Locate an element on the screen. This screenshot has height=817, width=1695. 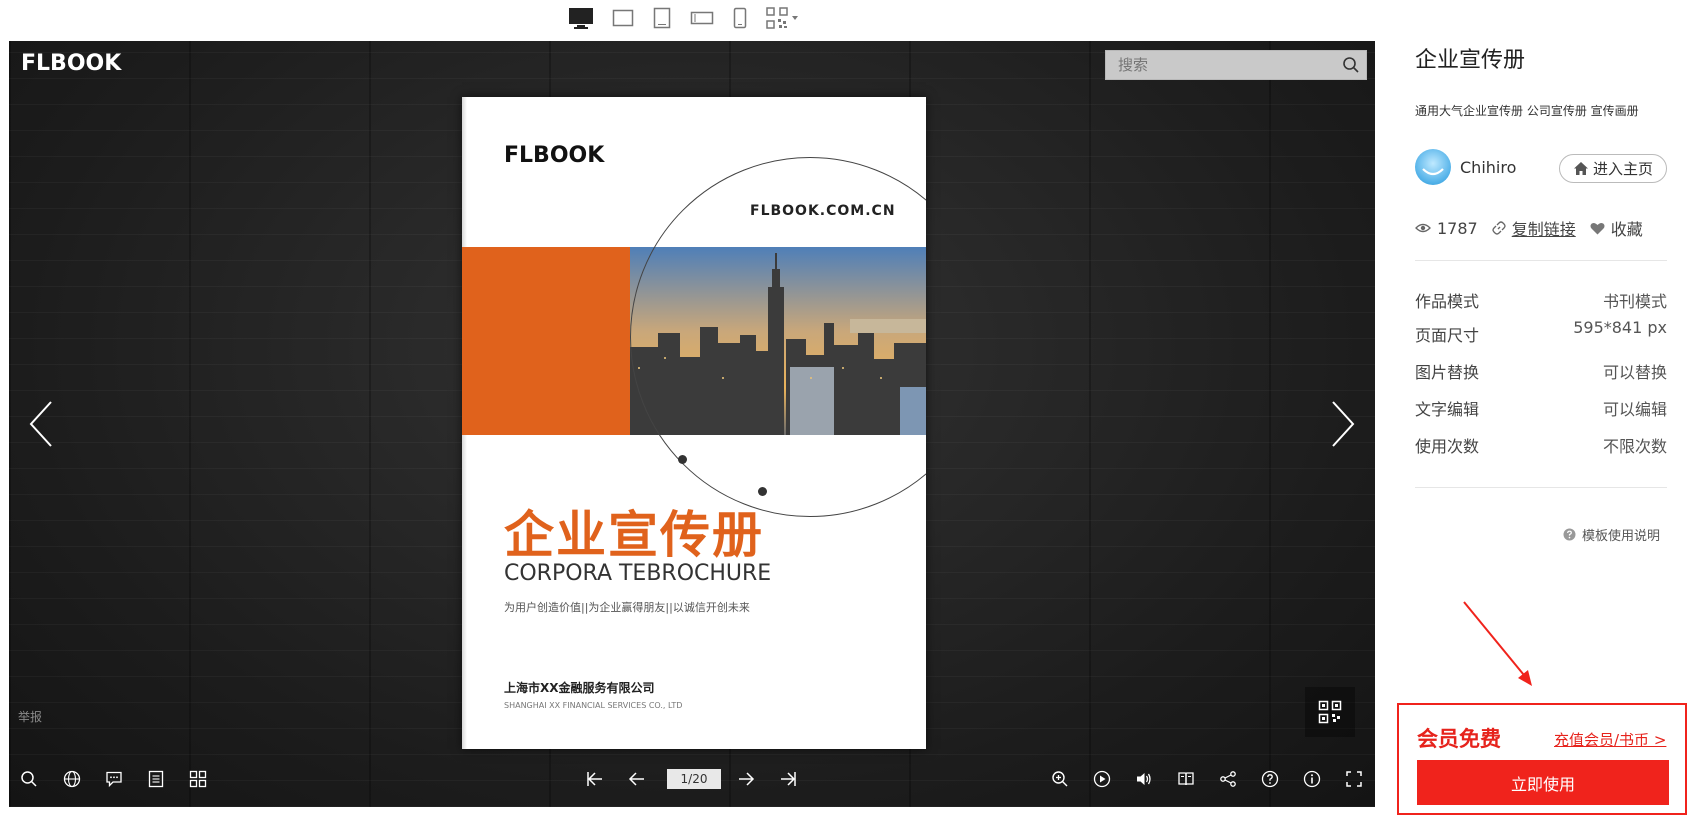
desktop-view-icon is located at coordinates (581, 18).